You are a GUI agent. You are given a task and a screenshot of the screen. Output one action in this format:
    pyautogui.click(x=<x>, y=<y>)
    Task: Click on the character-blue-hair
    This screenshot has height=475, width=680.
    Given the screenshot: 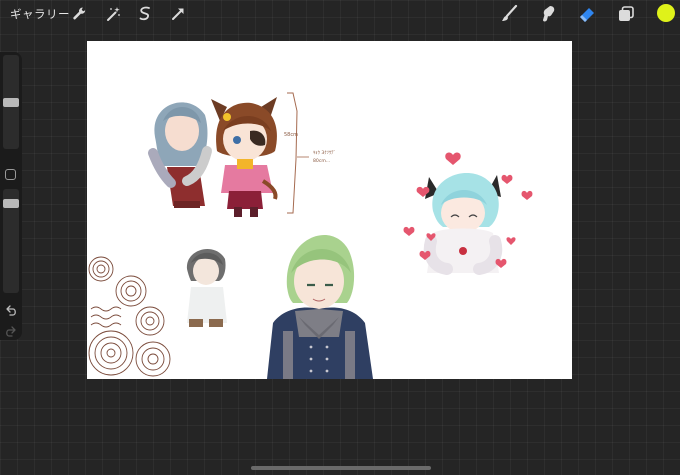 What is the action you would take?
    pyautogui.click(x=180, y=155)
    